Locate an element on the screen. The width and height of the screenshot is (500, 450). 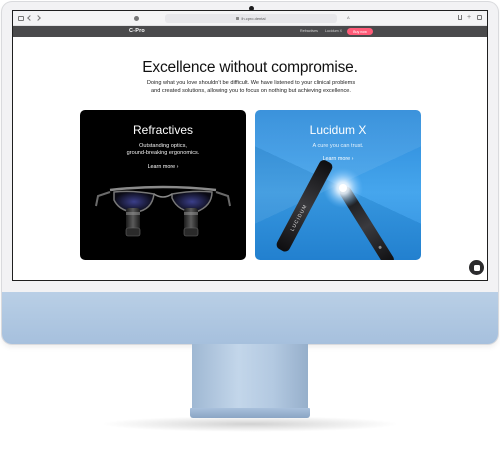
address-text: lh.cpro.dental is located at coordinates (253, 18).